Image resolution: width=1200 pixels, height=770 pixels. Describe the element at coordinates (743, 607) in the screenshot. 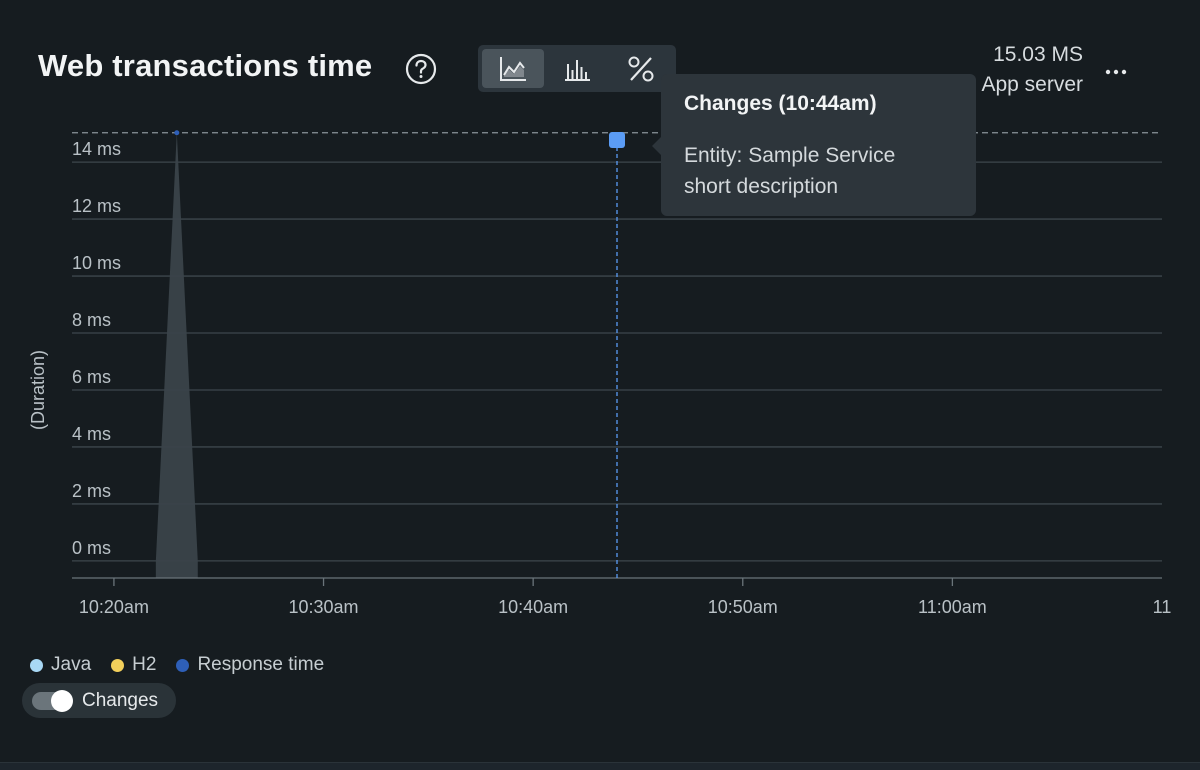

I see `x-tick-label: 10:50am` at that location.